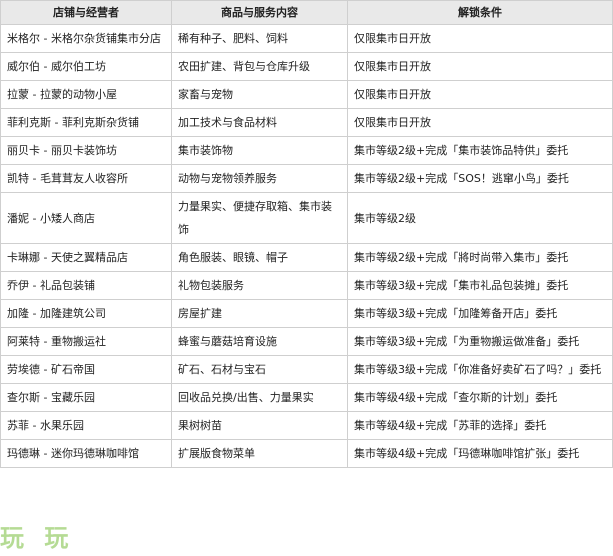 The width and height of the screenshot is (613, 556). I want to click on table-row: 加隆 - 加隆建筑公司 房屋扩建 集市等级3级+完成「加隆筹备开店」委托, so click(306, 313).